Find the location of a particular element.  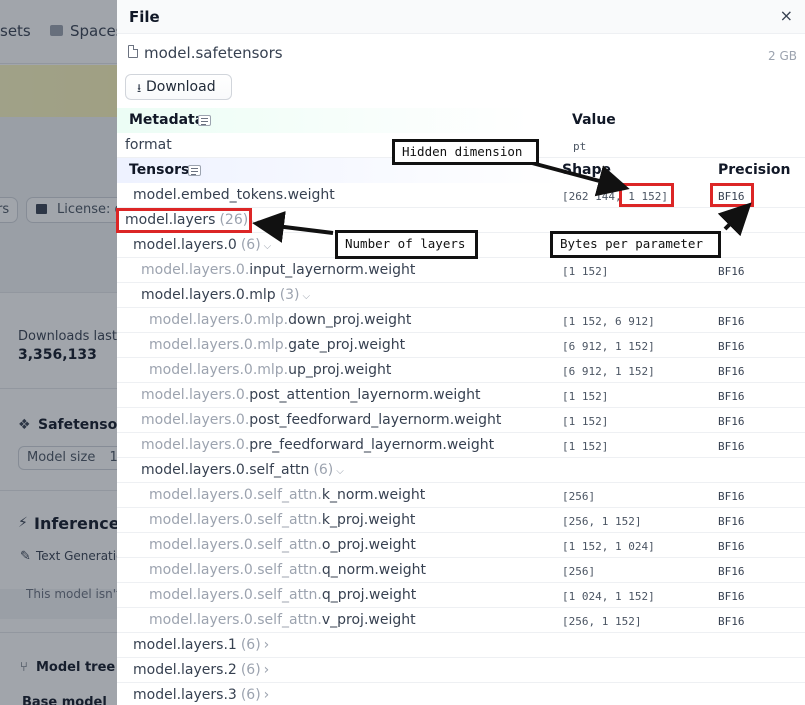

bytes-per-parameter-callout: Bytes per parameter is located at coordinates (635, 244).